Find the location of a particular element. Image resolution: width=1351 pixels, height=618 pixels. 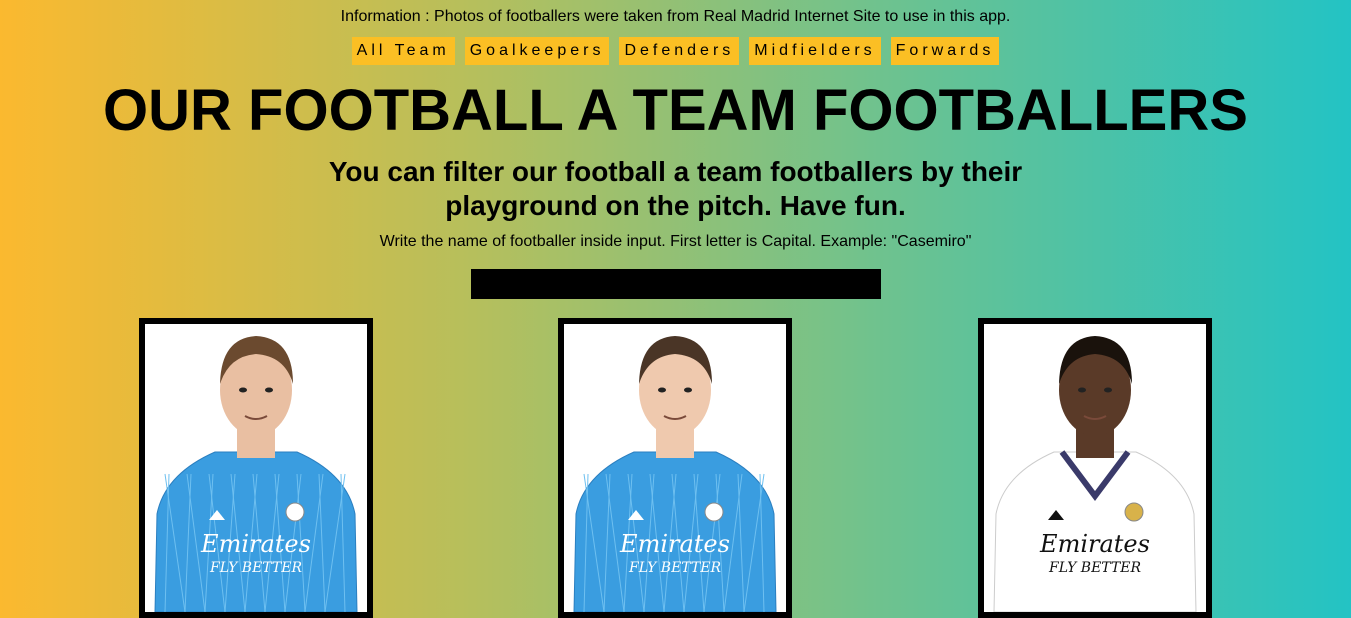

filter-forwards-button: Forwards is located at coordinates (945, 51).